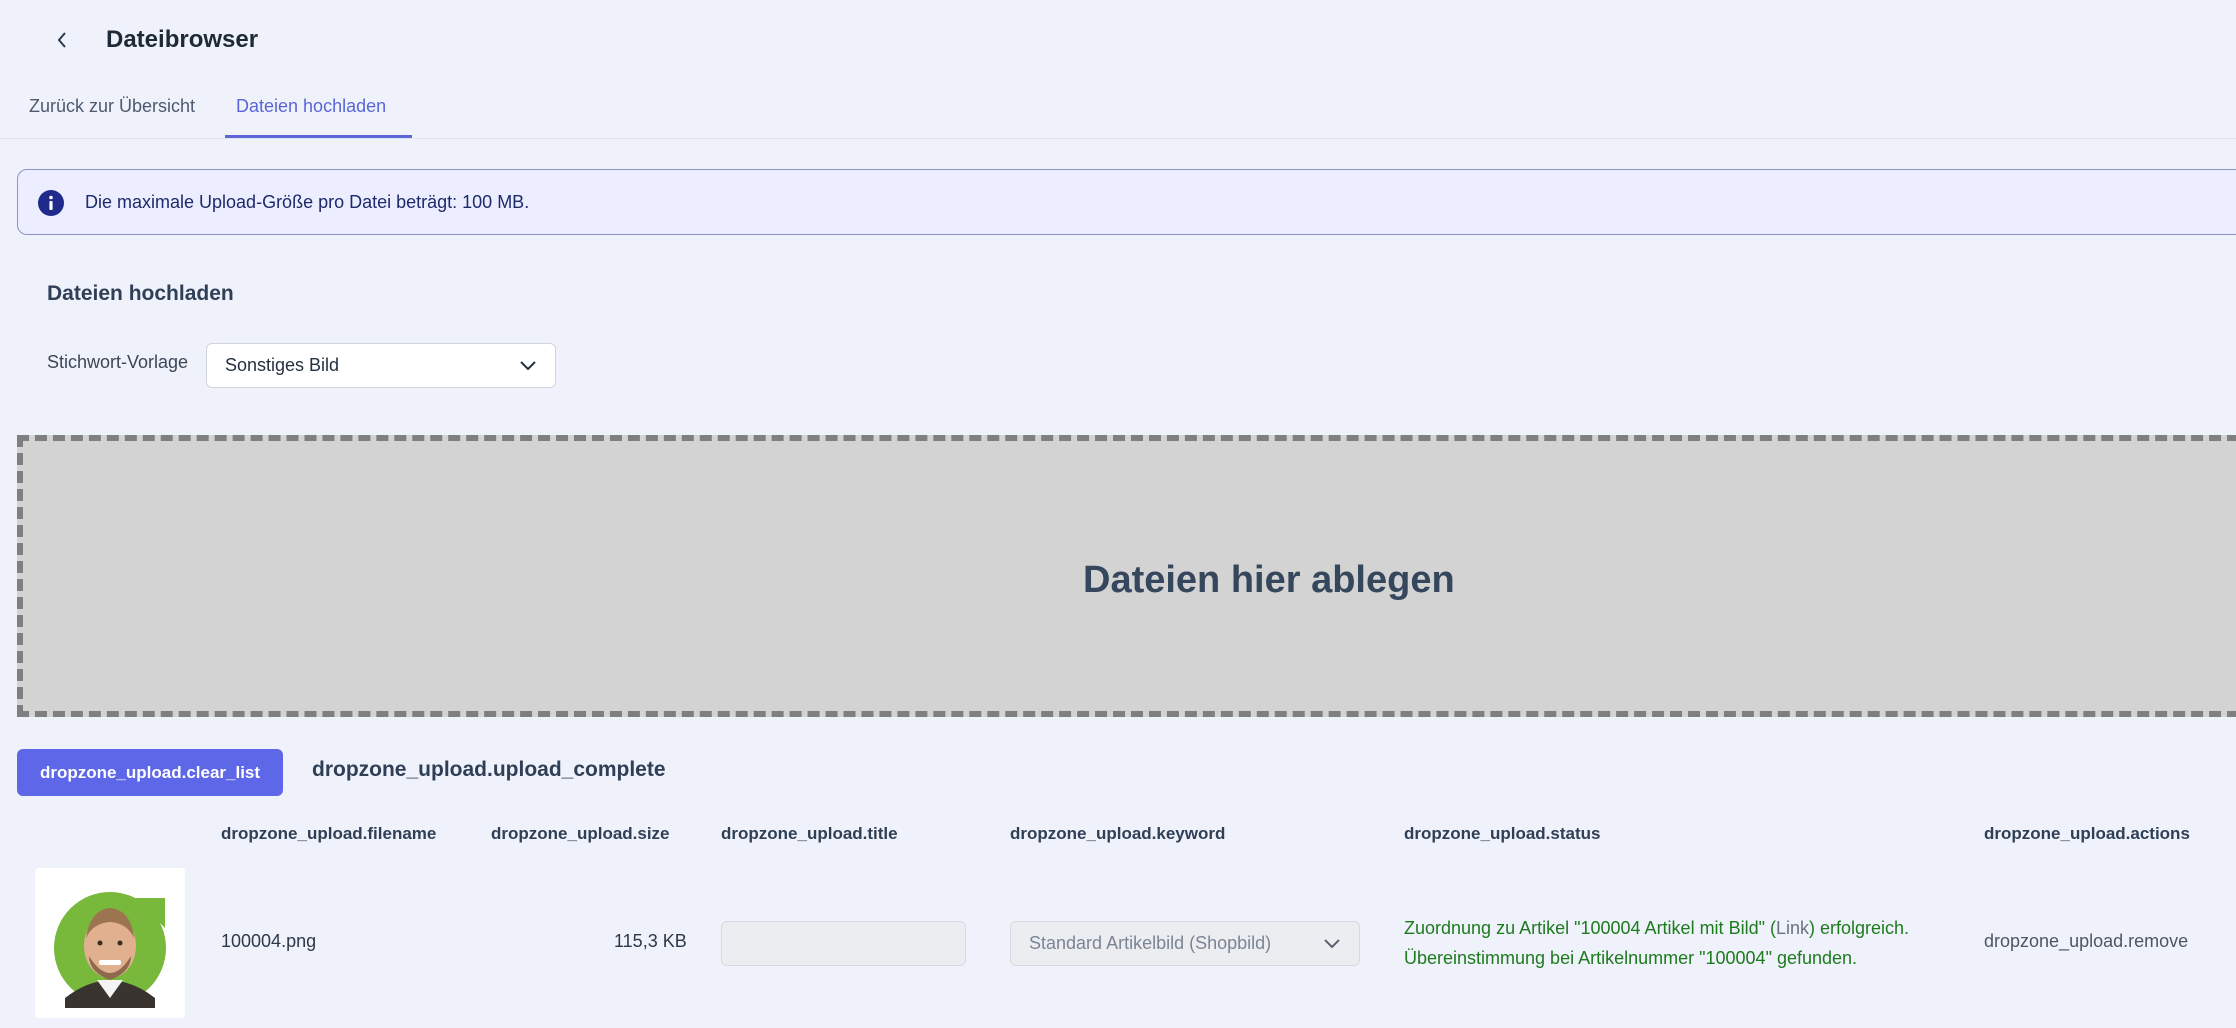 The height and width of the screenshot is (1028, 2236). Describe the element at coordinates (112, 112) in the screenshot. I see `tab-back-to-overview: Zurück zur Übersicht` at that location.